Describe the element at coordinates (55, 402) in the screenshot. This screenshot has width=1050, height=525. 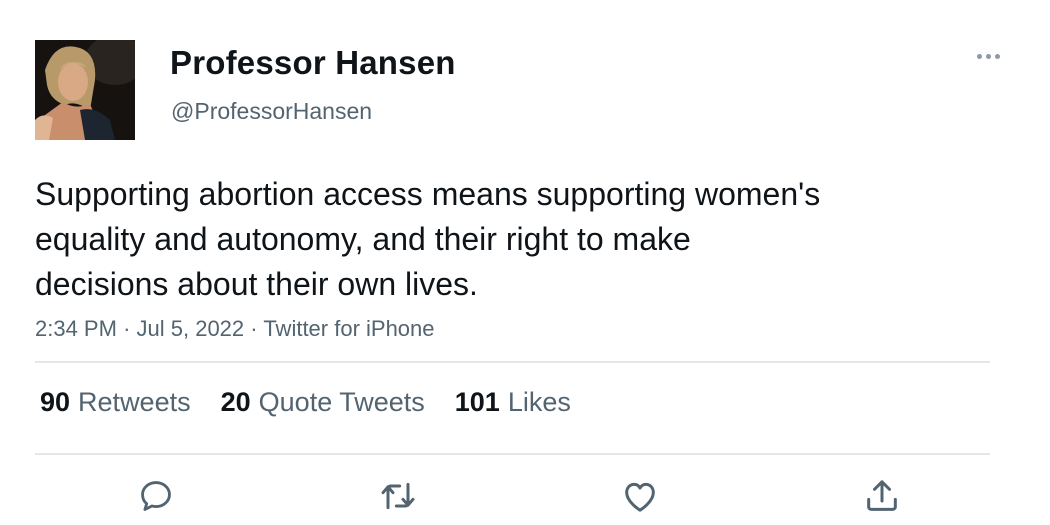
I see `retweets-count: 90` at that location.